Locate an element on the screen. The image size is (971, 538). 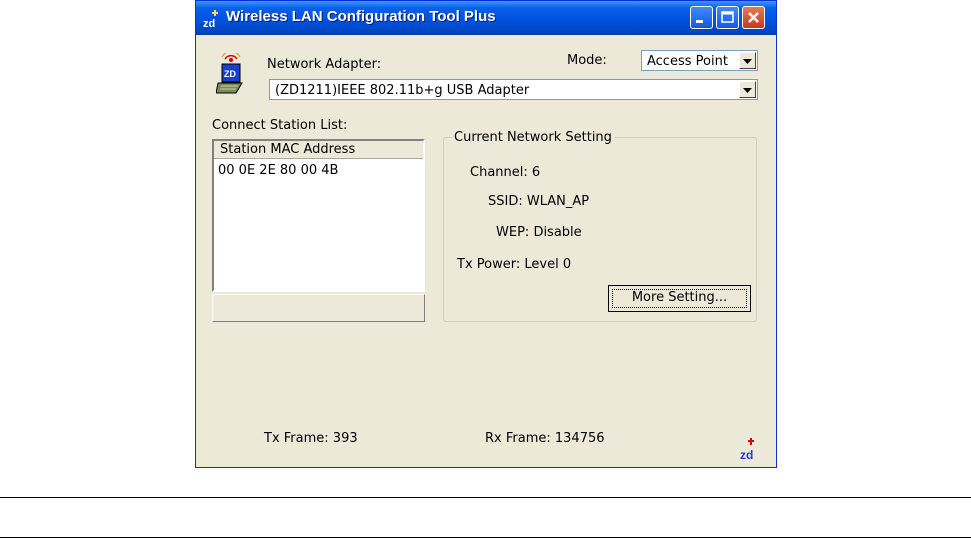
tx-frame-label: Tx Frame: is located at coordinates (296, 438).